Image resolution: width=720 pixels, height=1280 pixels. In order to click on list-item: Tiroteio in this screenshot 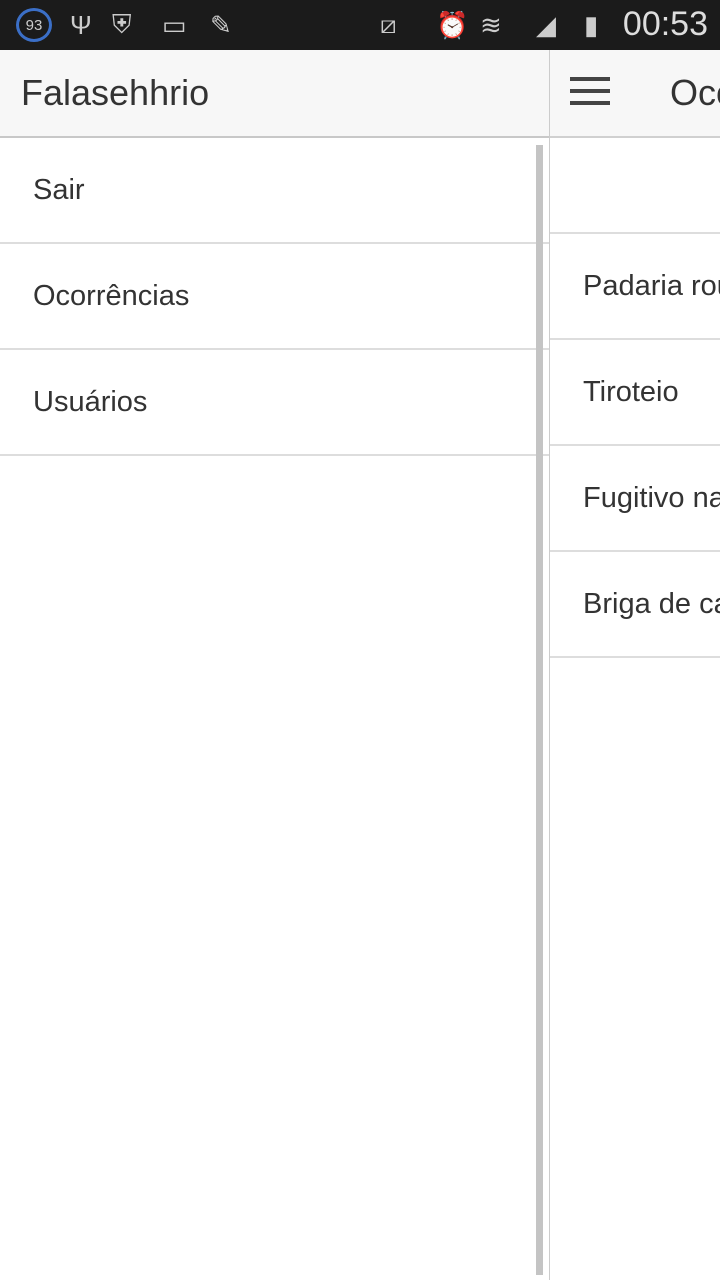, I will do `click(635, 393)`.